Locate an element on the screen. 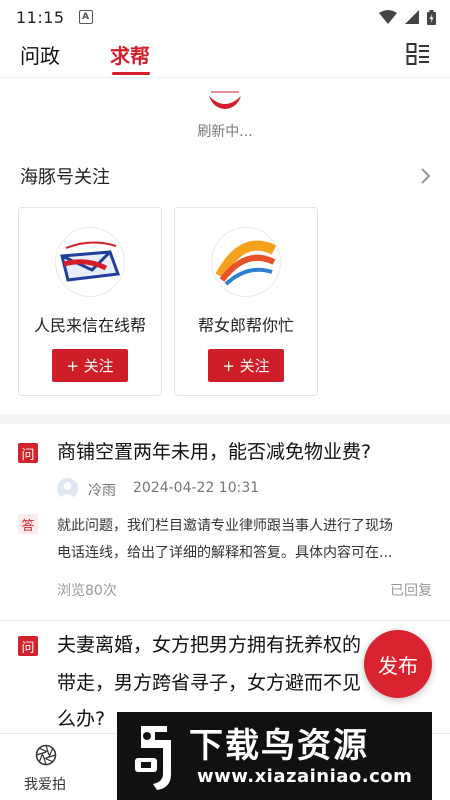 The image size is (450, 800). top-tab-bar: 问政 求帮 is located at coordinates (225, 56).